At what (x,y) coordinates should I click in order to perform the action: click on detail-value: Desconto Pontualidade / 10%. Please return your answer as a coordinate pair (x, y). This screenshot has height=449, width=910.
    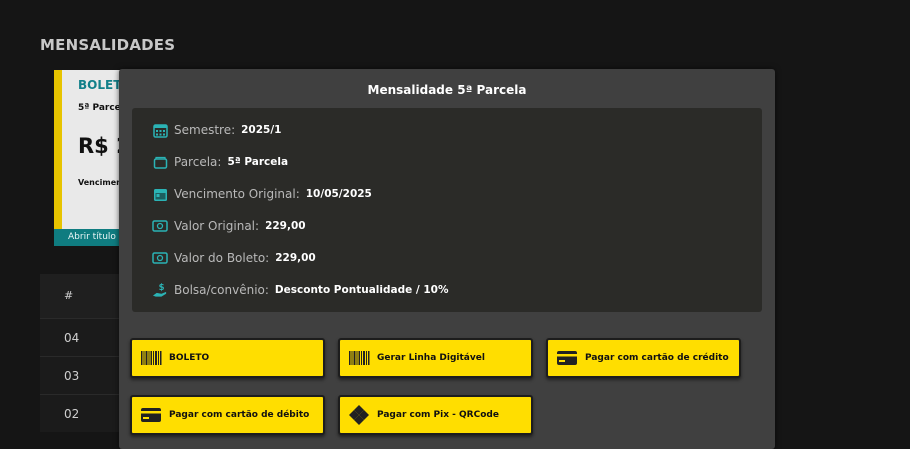
    Looking at the image, I should click on (361, 290).